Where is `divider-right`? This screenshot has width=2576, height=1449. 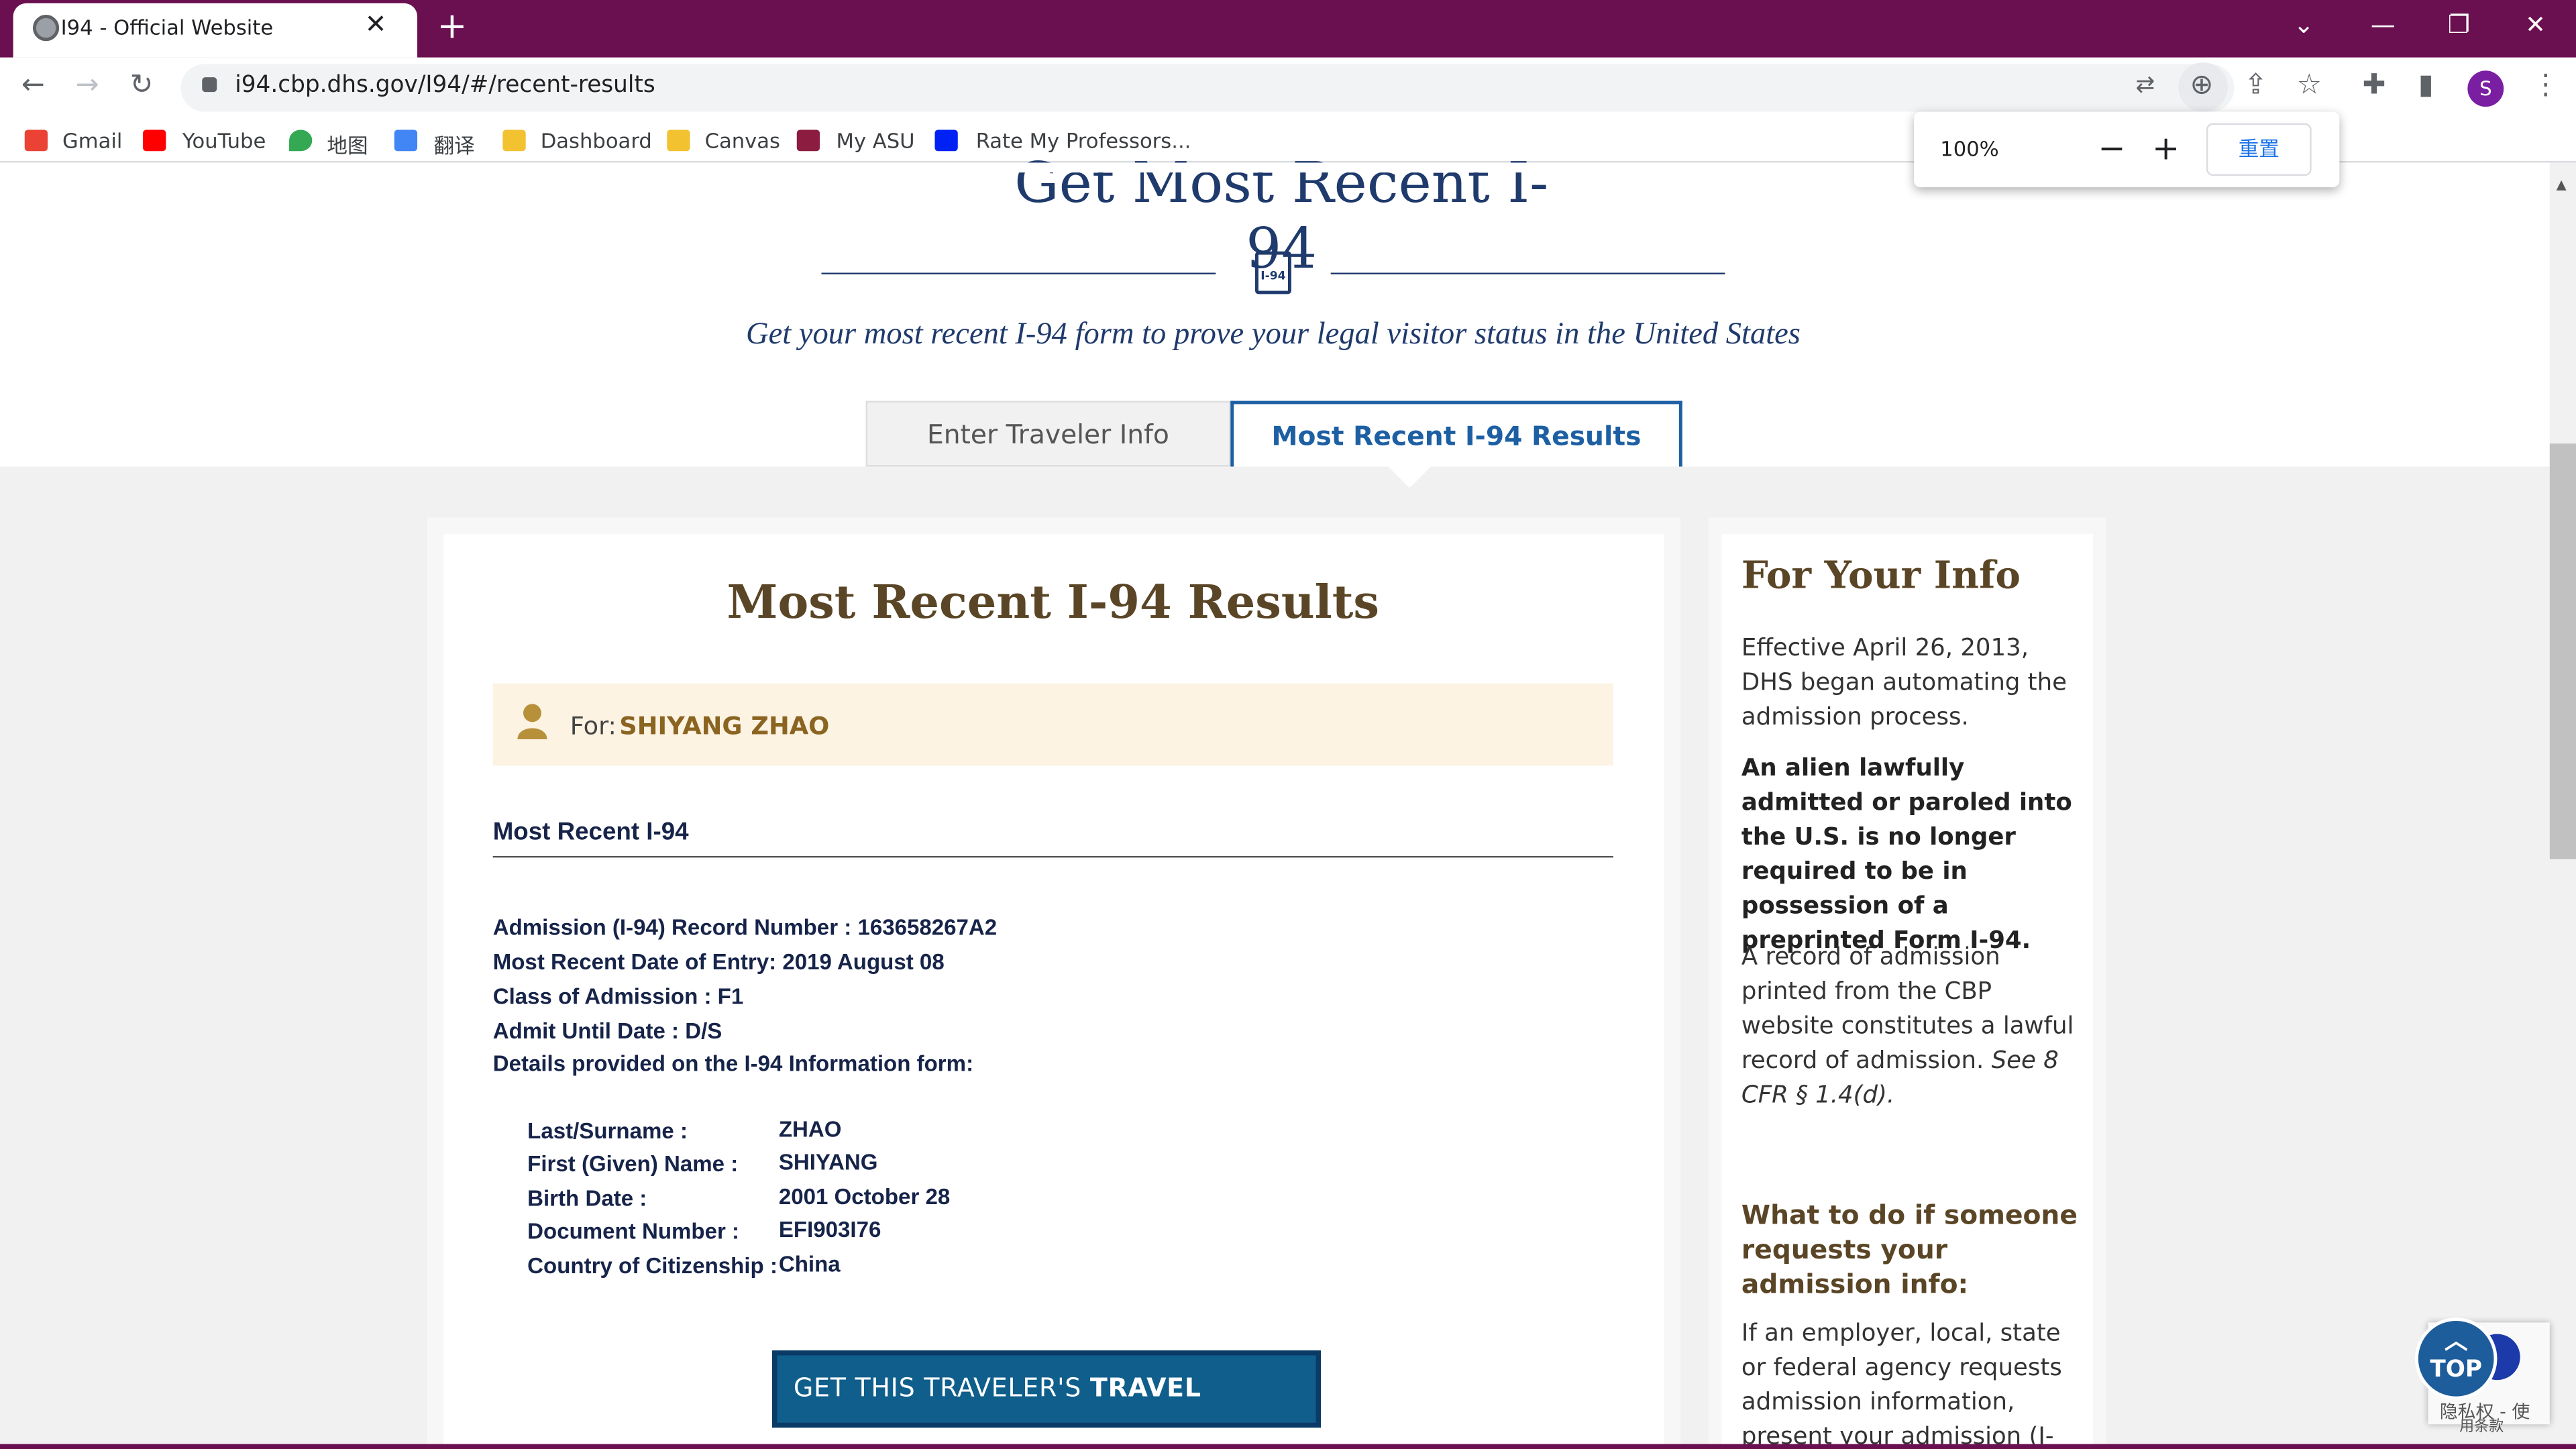
divider-right is located at coordinates (1527, 273).